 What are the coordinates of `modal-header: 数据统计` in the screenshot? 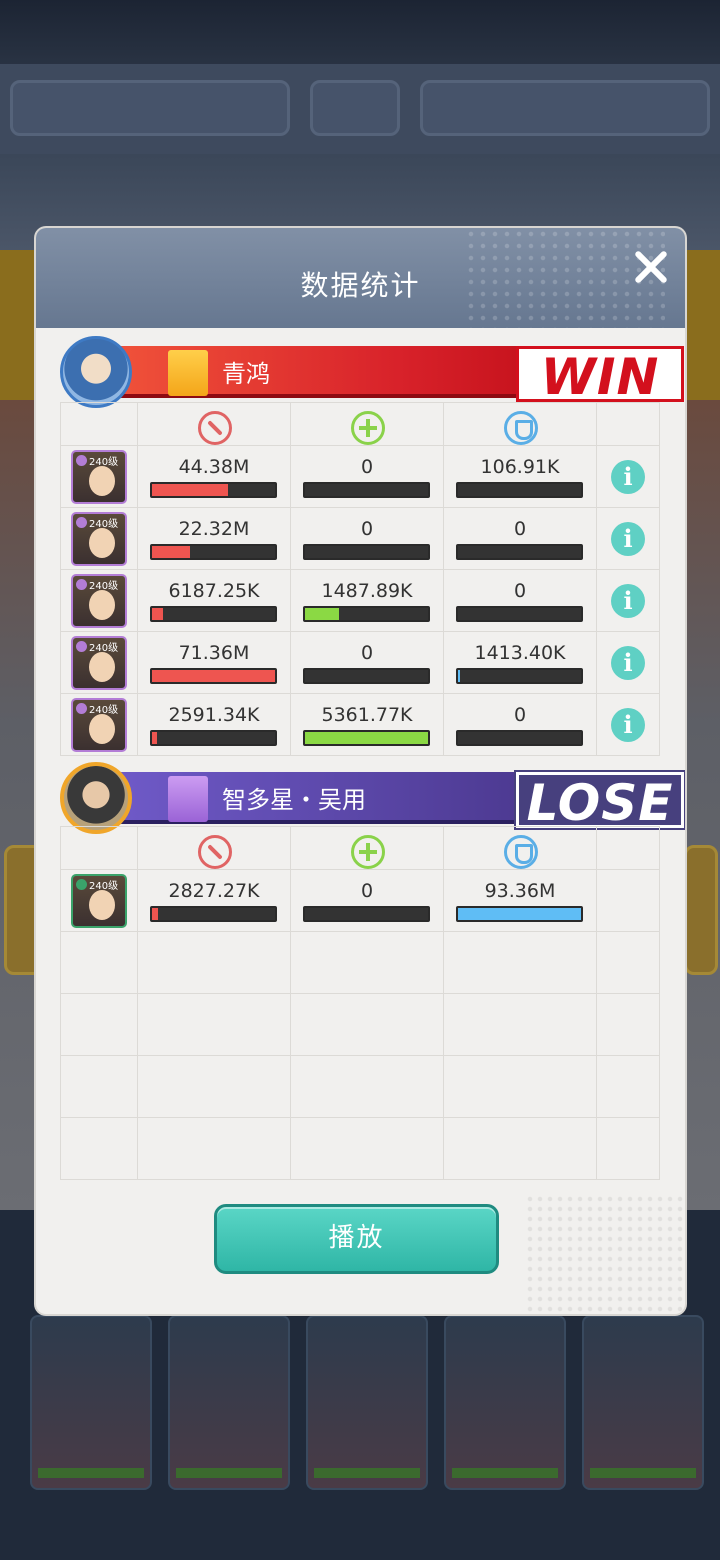 It's located at (360, 278).